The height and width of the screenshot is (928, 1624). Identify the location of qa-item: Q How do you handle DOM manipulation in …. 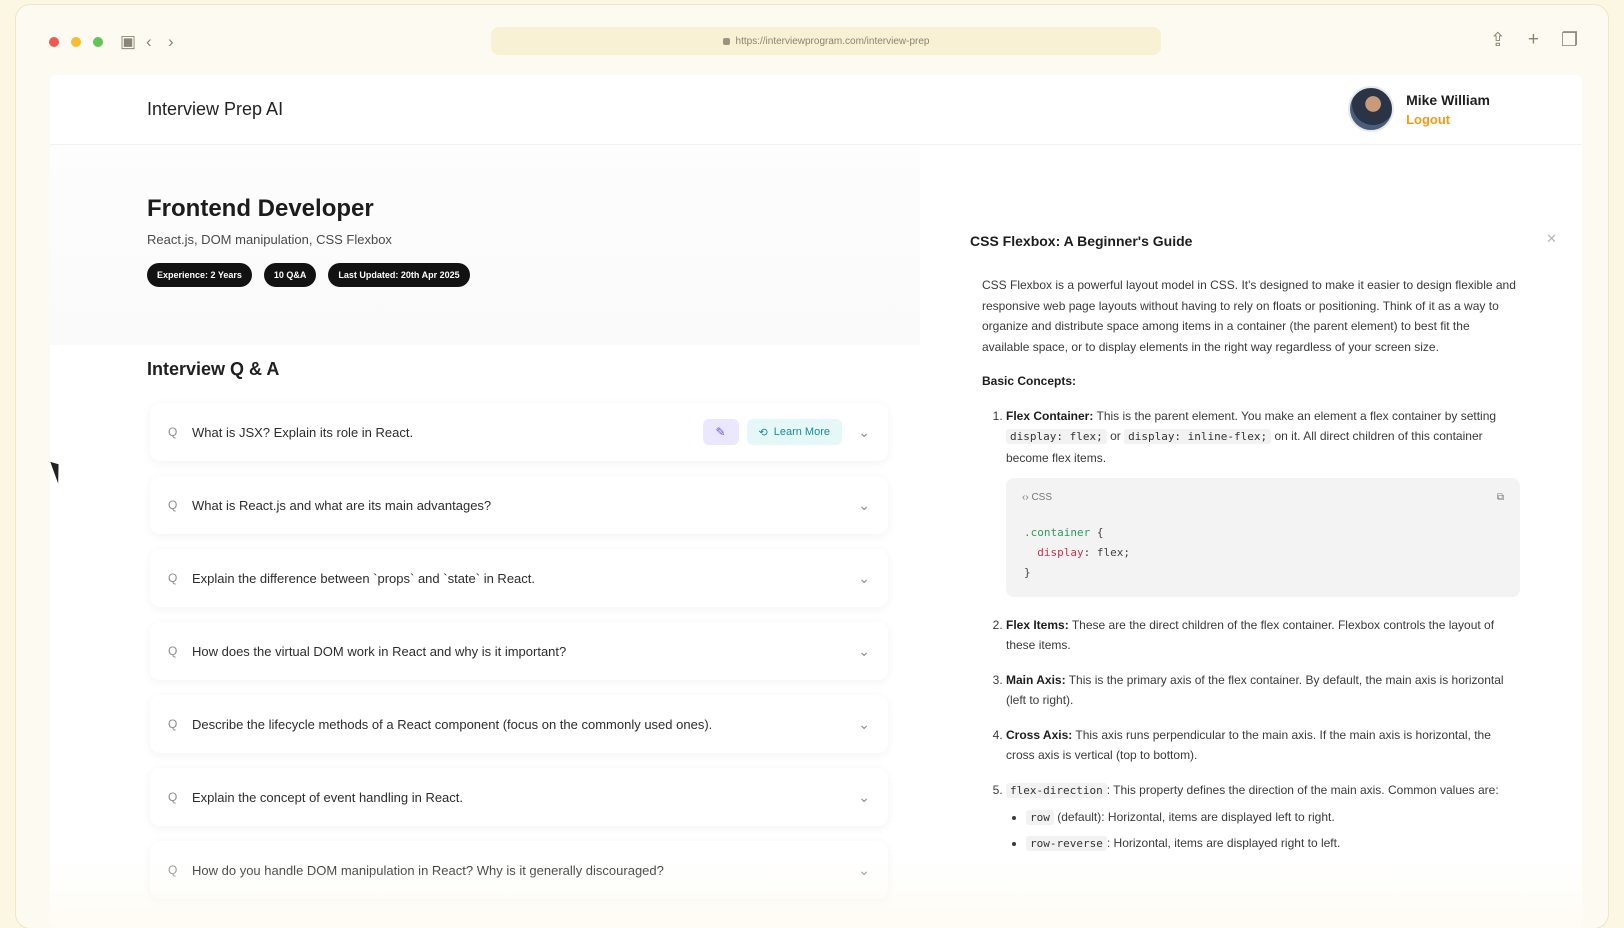
(519, 870).